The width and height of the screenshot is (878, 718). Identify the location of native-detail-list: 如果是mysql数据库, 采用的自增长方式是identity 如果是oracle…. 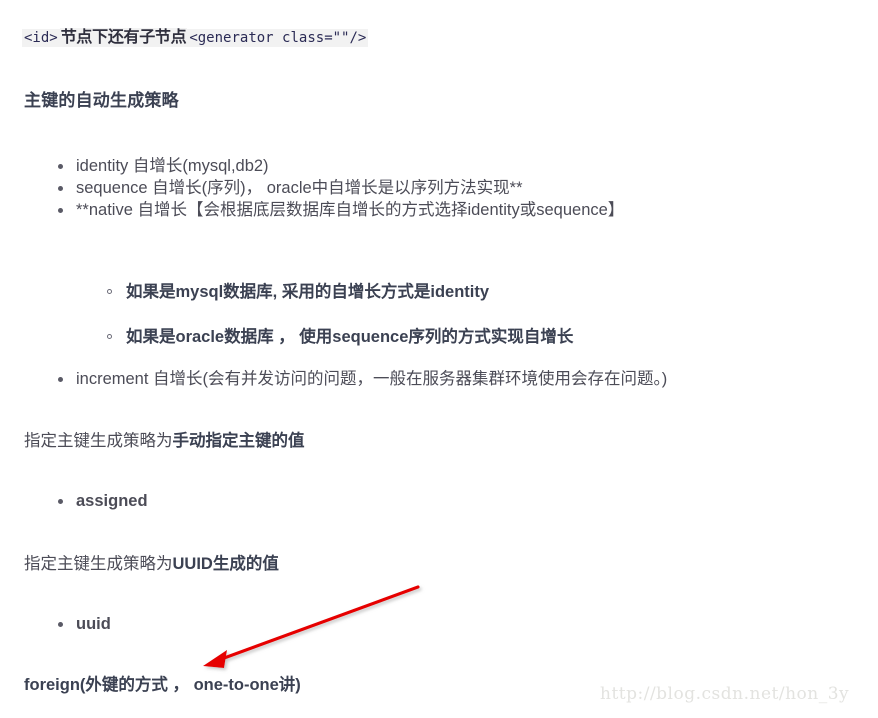
(336, 326).